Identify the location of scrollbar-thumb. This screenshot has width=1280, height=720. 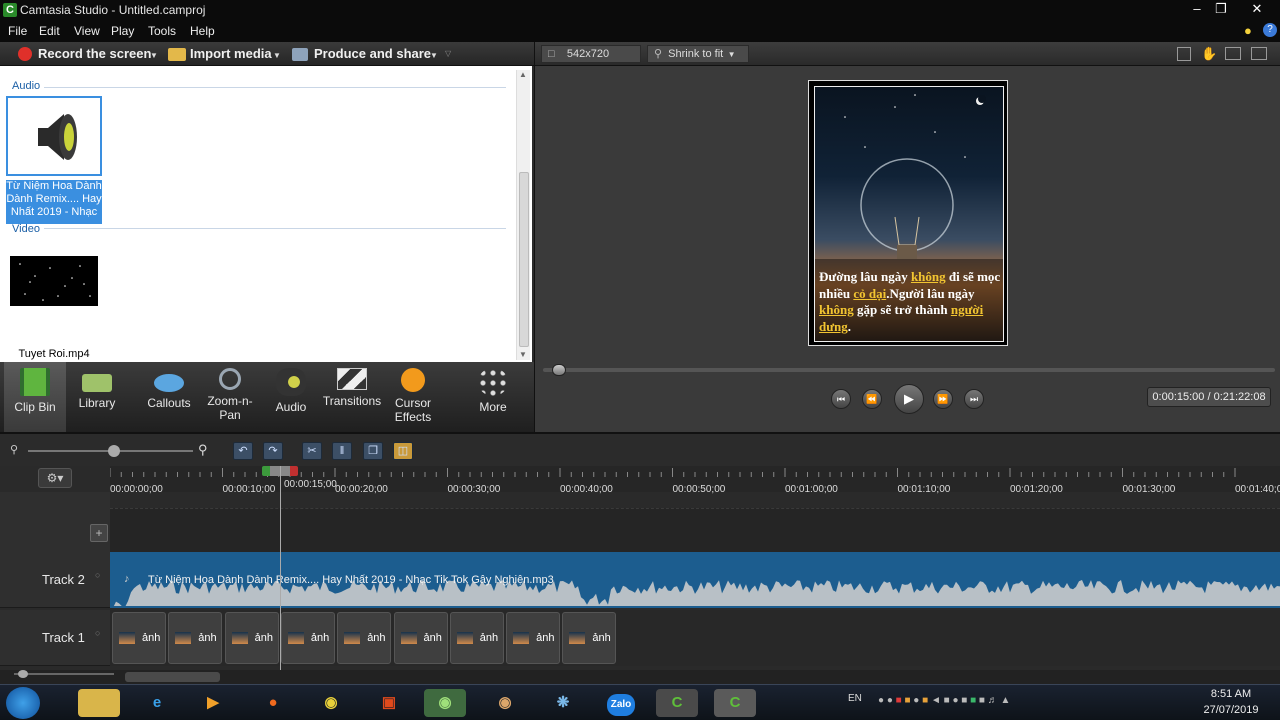
(524, 259).